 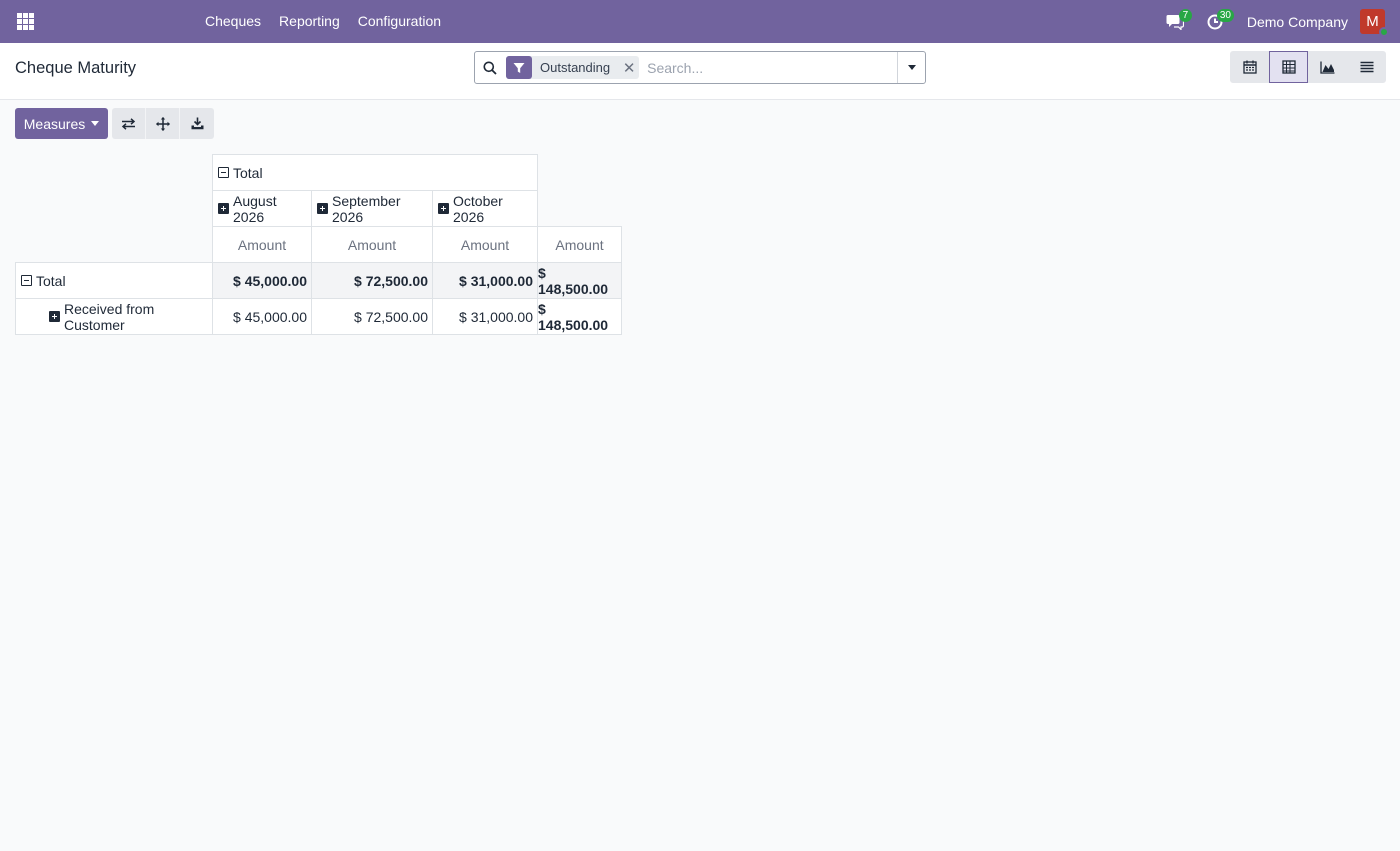 I want to click on filter-icon, so click(x=519, y=67).